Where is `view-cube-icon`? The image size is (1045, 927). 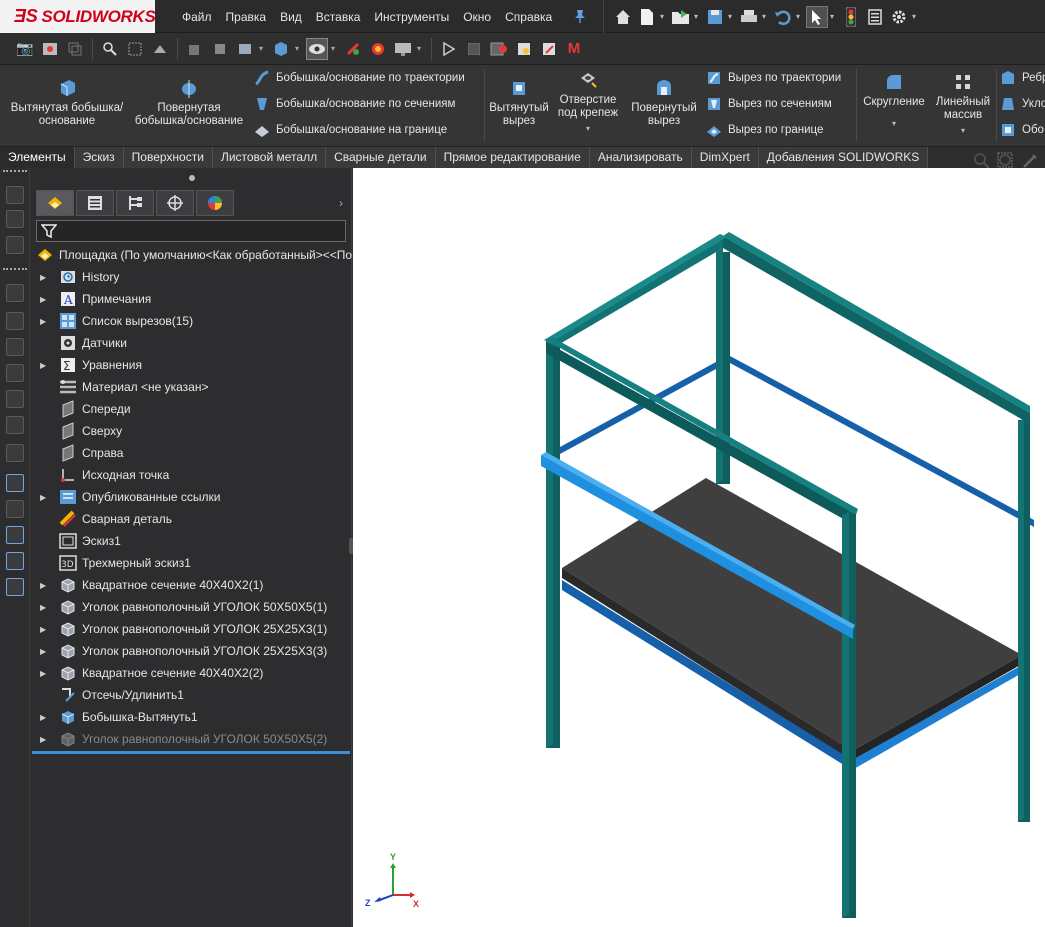
view-cube-icon is located at coordinates (281, 49).